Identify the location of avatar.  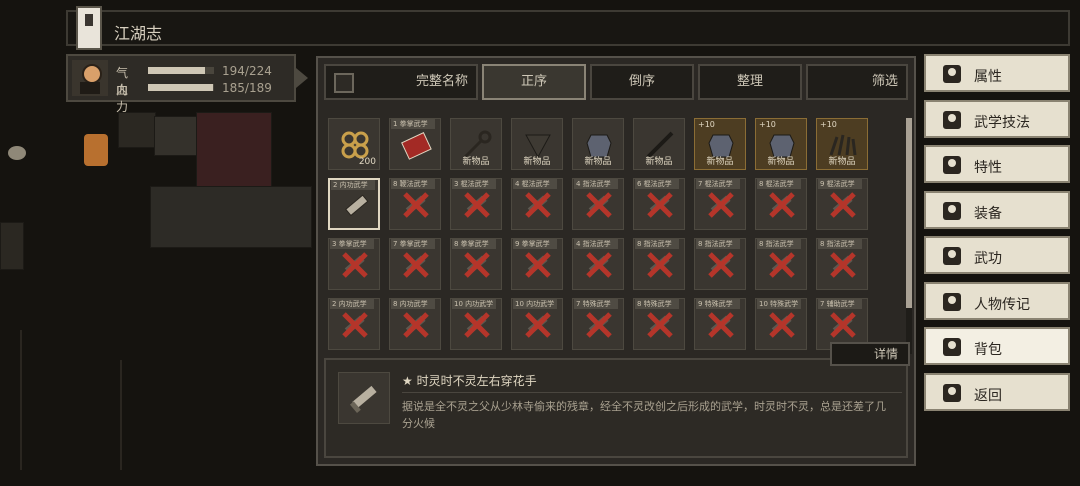
(90, 78).